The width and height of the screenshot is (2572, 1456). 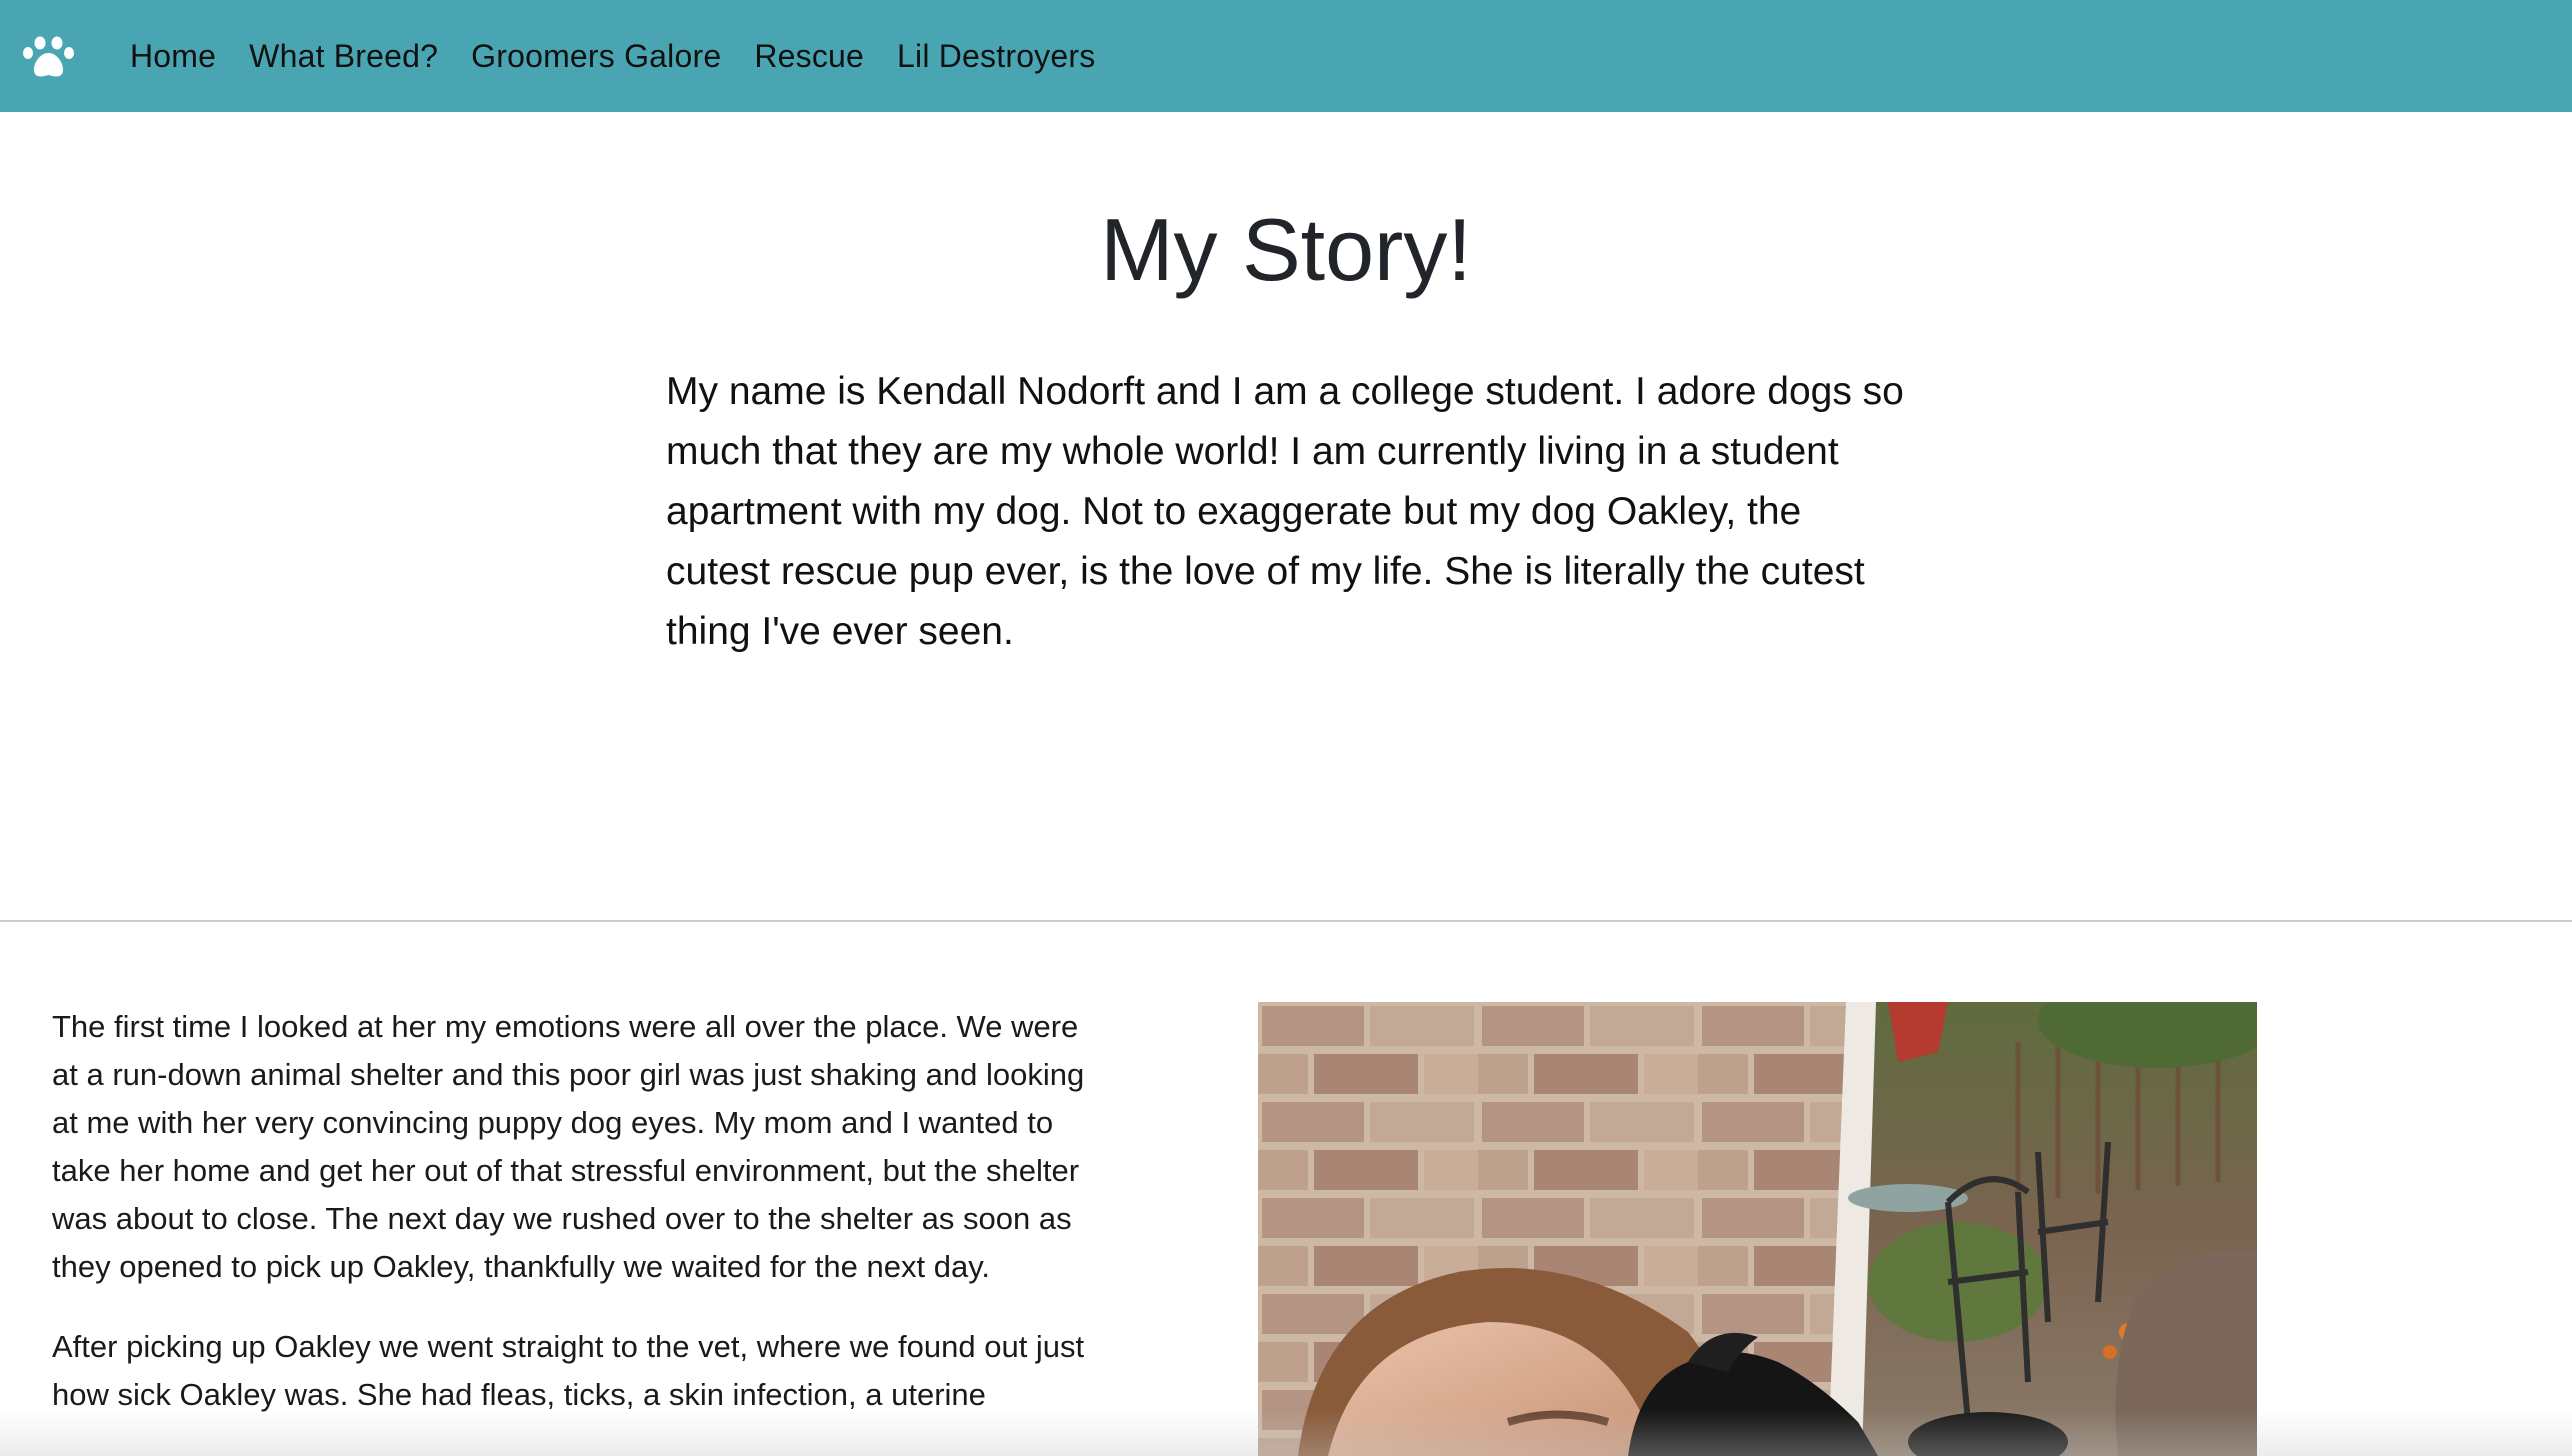 What do you see at coordinates (996, 56) in the screenshot?
I see `nav-link-lil-destroyers: Lil Destroyers` at bounding box center [996, 56].